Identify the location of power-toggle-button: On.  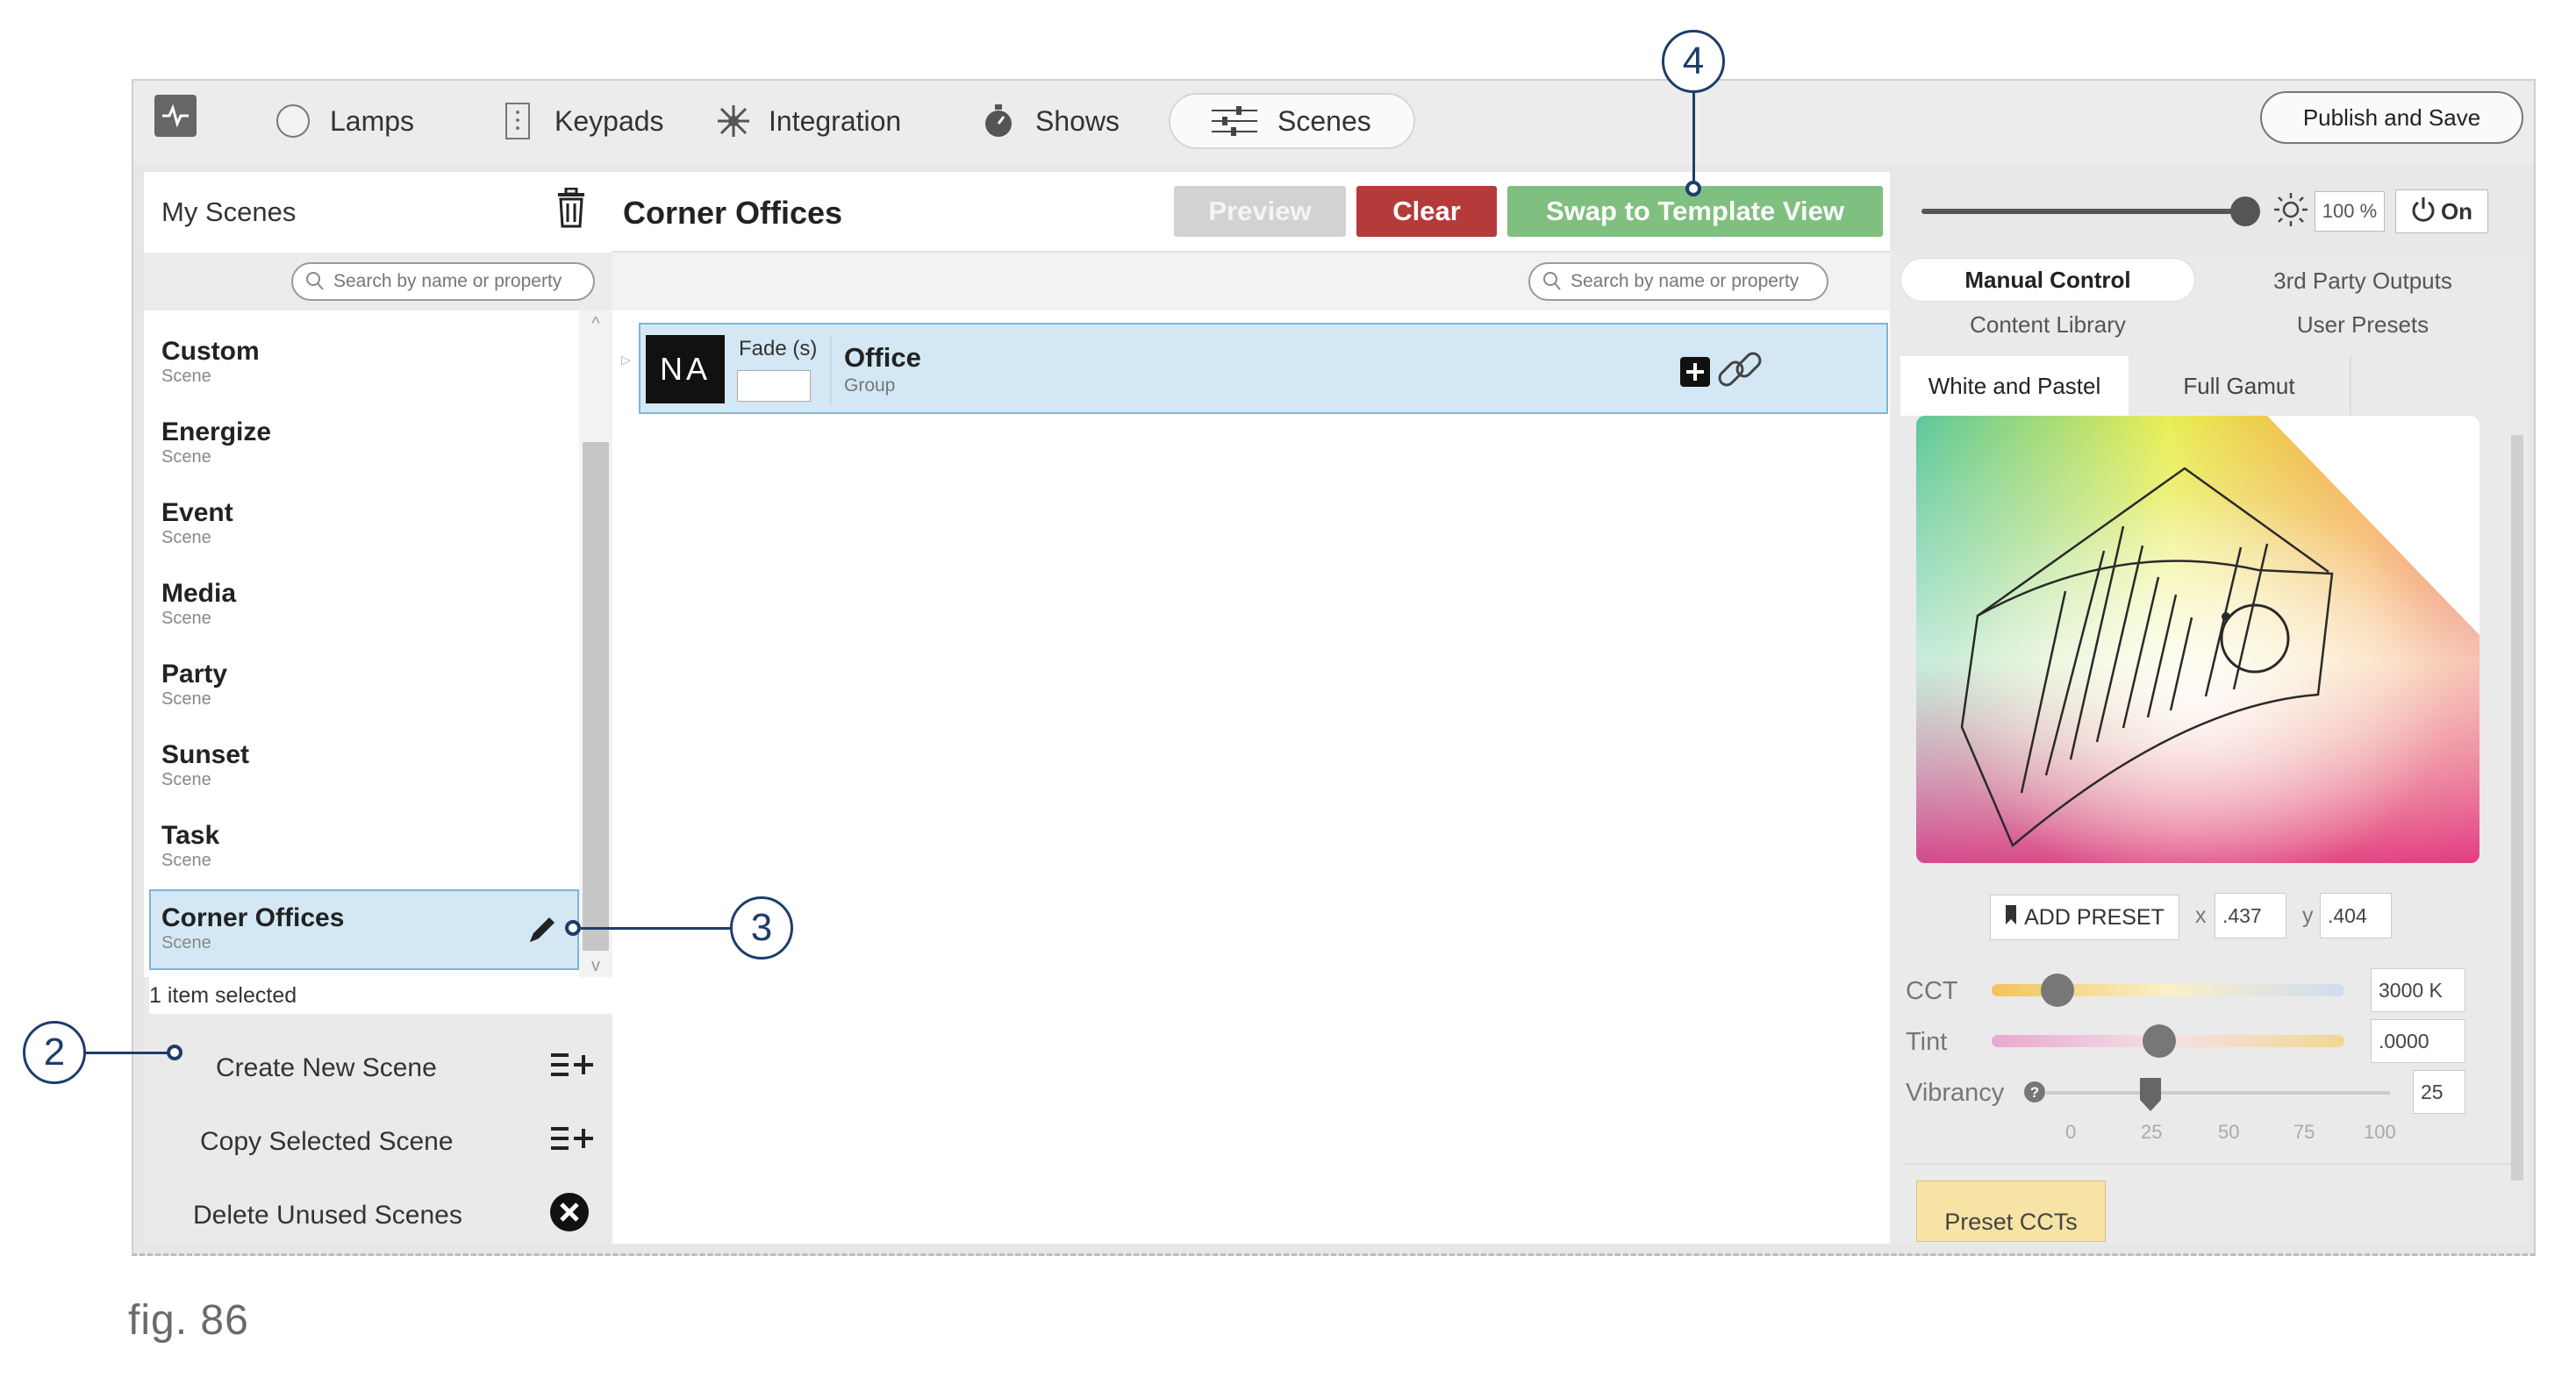
(2441, 211).